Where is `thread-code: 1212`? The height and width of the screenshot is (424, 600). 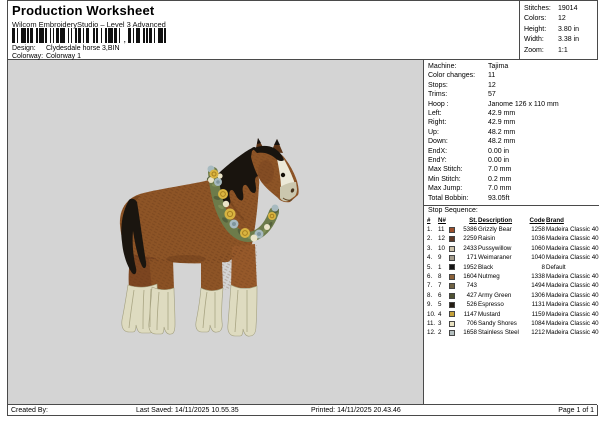
thread-code: 1212 is located at coordinates (538, 333).